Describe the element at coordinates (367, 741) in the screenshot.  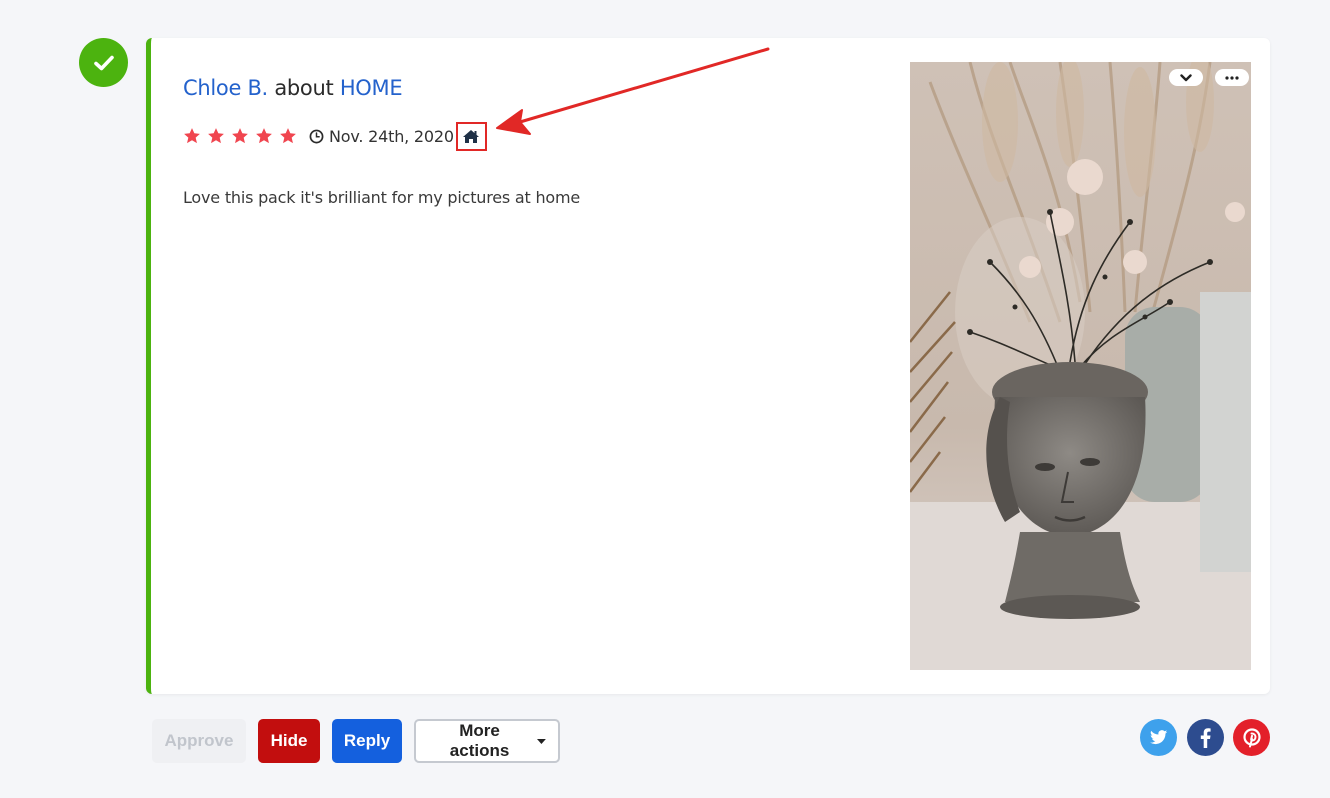
I see `reply-button: Reply` at that location.